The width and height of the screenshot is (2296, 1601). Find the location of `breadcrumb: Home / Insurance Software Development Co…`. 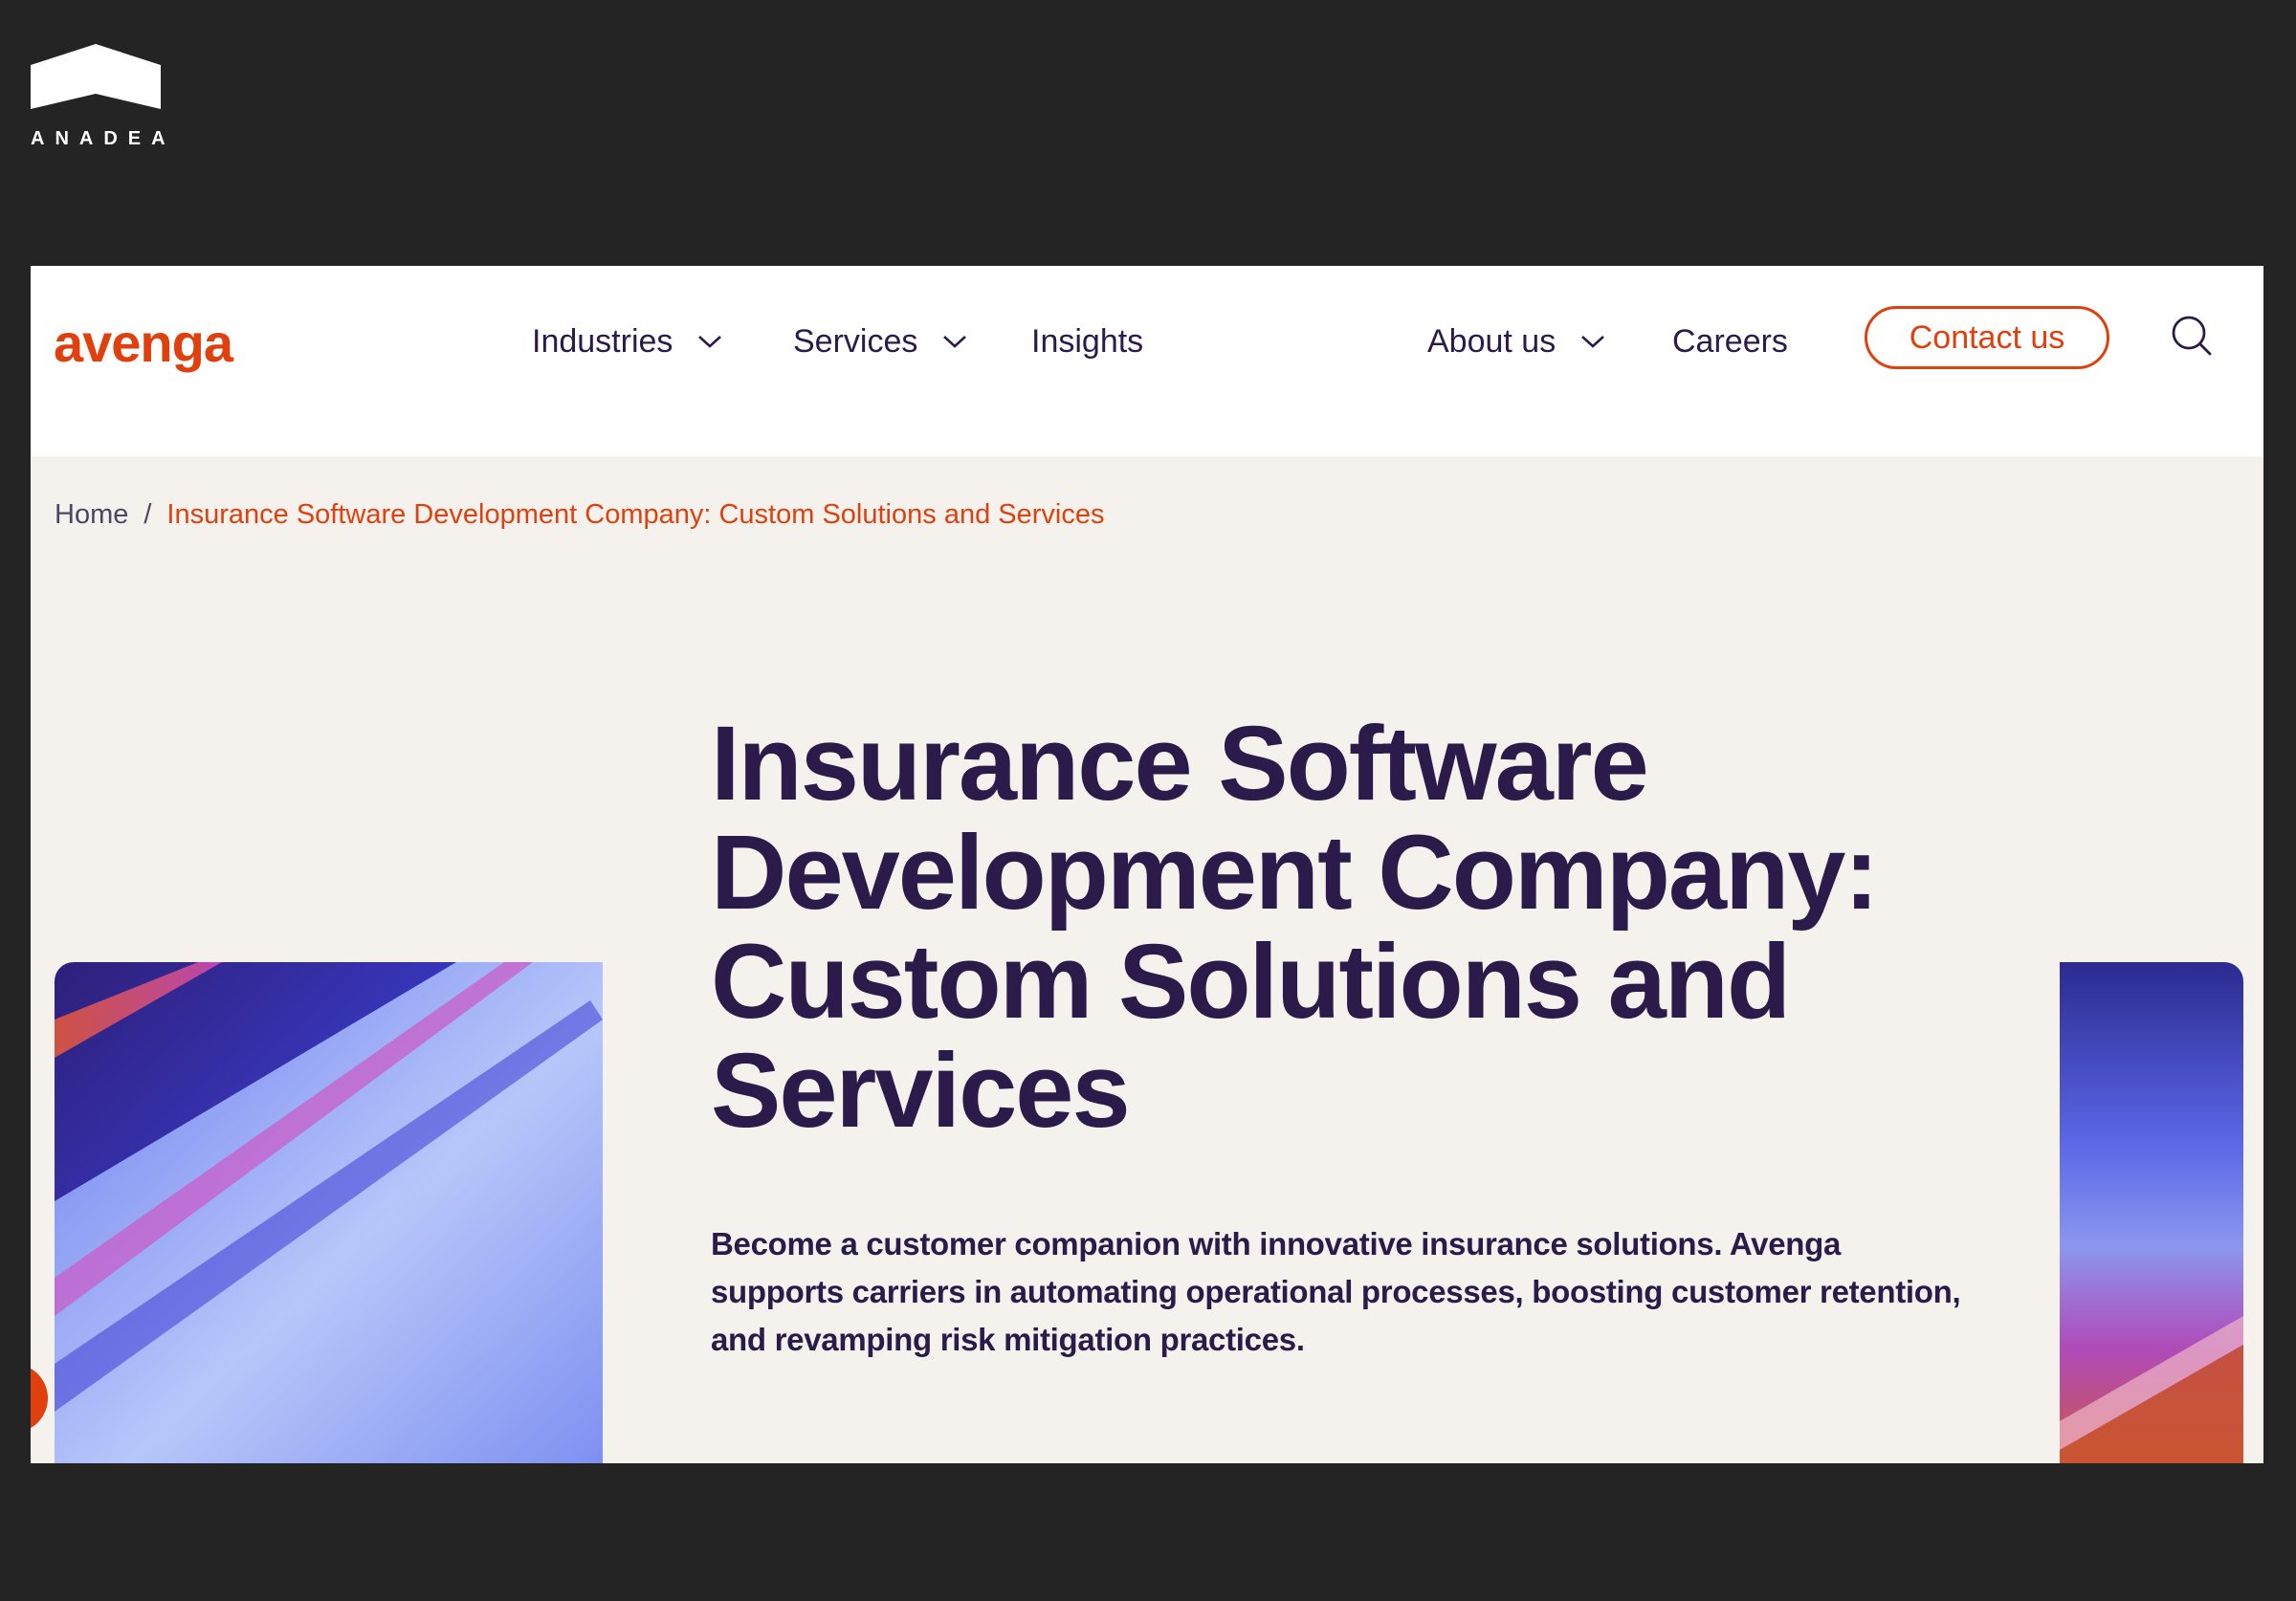

breadcrumb: Home / Insurance Software Development Co… is located at coordinates (580, 515).